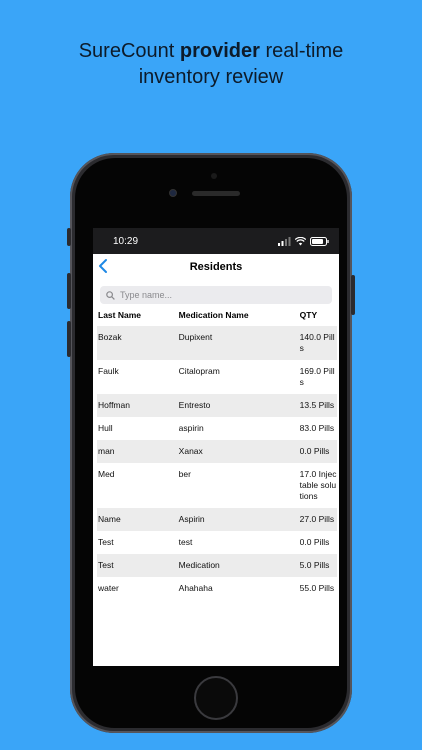  I want to click on cell-qty: 17.0 Injectable solutions, so click(318, 485).